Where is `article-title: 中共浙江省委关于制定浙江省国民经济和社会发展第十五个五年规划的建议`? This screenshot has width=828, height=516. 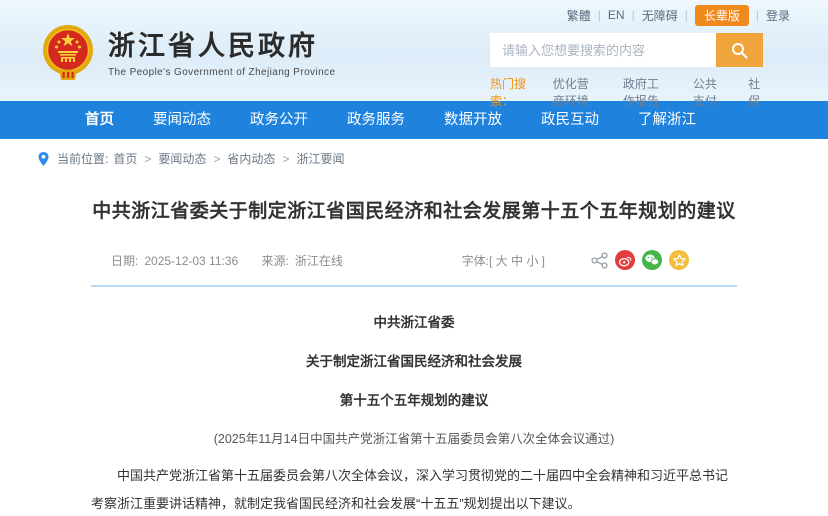
article-title: 中共浙江省委关于制定浙江省国民经济和社会发展第十五个五年规划的建议 is located at coordinates (414, 211).